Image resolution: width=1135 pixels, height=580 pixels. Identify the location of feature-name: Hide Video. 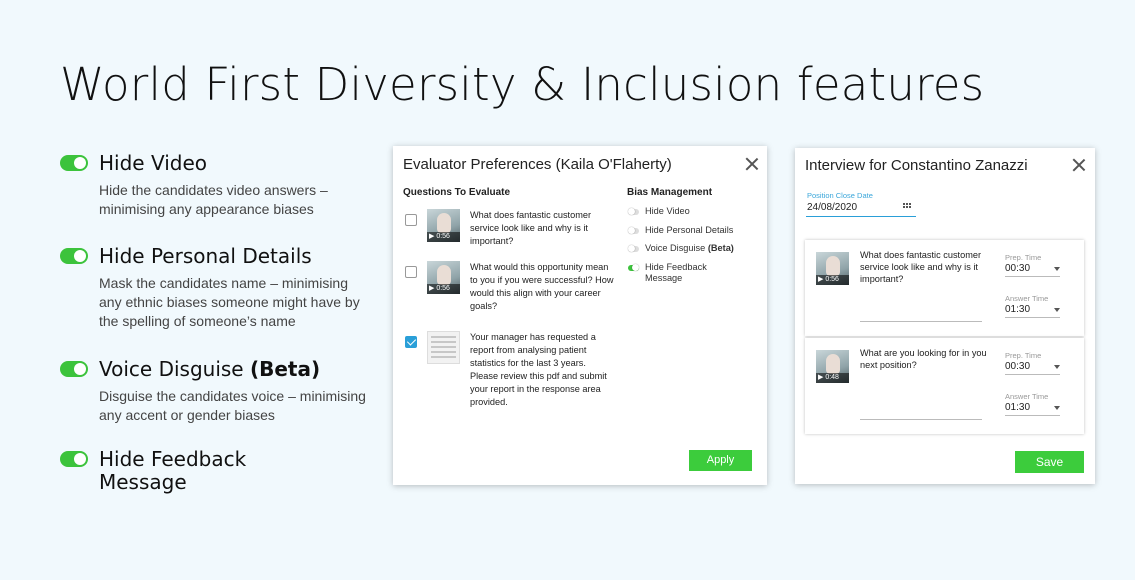
(153, 163).